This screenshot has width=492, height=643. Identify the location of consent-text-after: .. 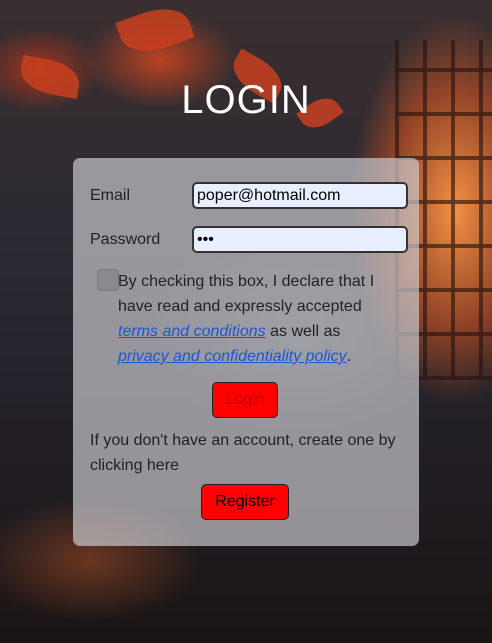
(349, 356).